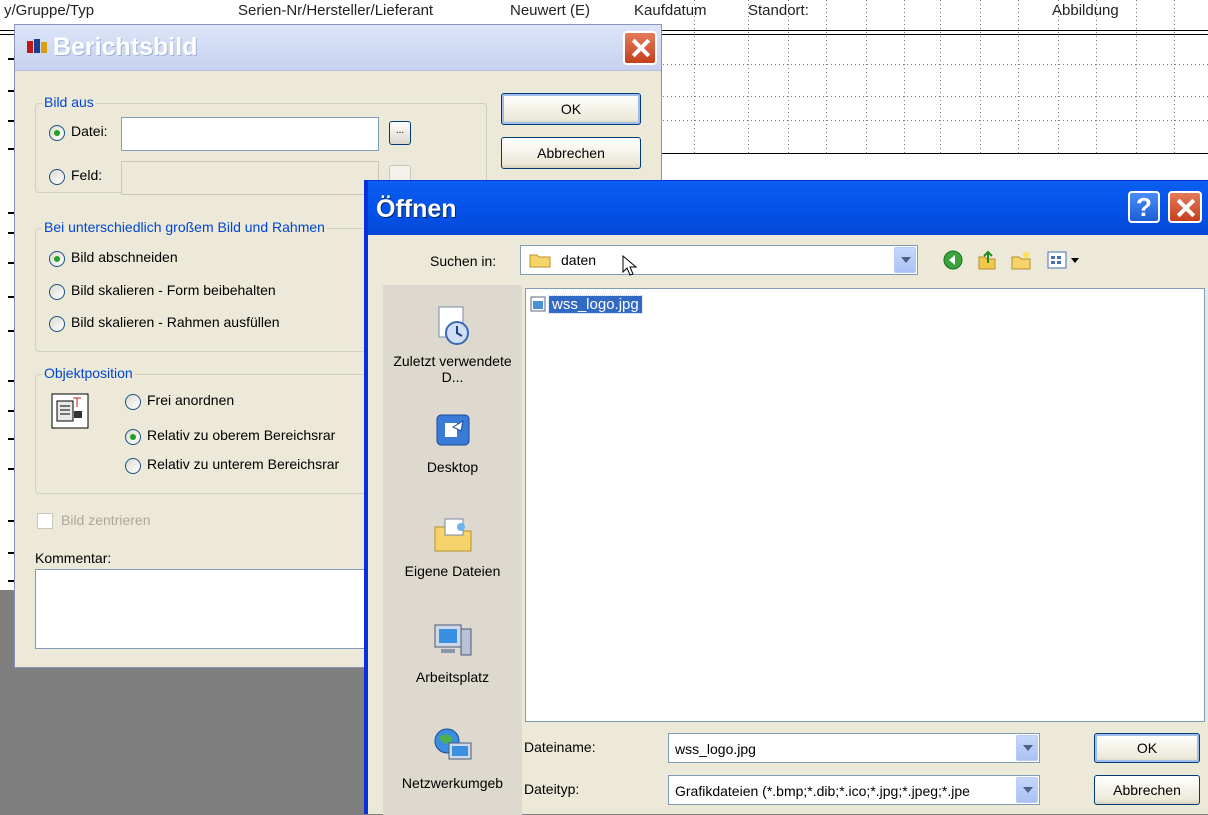 The image size is (1208, 815). Describe the element at coordinates (336, 10) in the screenshot. I see `report-column-header: Serien-Nr/Hersteller/Lieferant` at that location.